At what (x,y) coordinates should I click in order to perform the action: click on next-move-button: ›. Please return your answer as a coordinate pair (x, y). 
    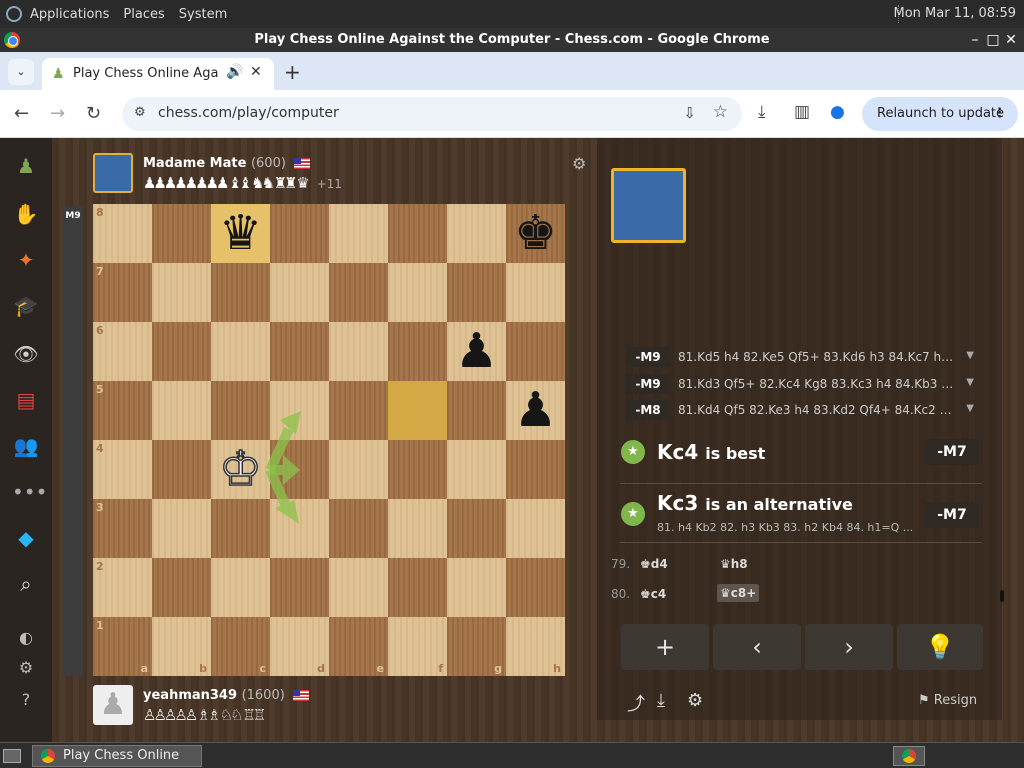
    Looking at the image, I should click on (849, 647).